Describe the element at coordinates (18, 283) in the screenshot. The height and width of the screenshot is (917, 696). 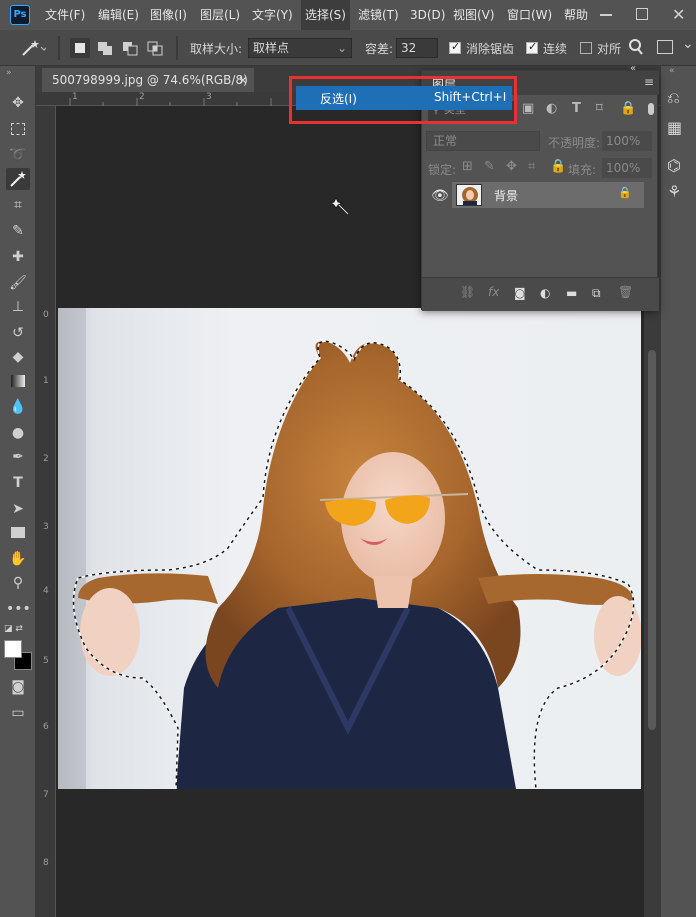
I see `brush-icon: 🖌` at that location.